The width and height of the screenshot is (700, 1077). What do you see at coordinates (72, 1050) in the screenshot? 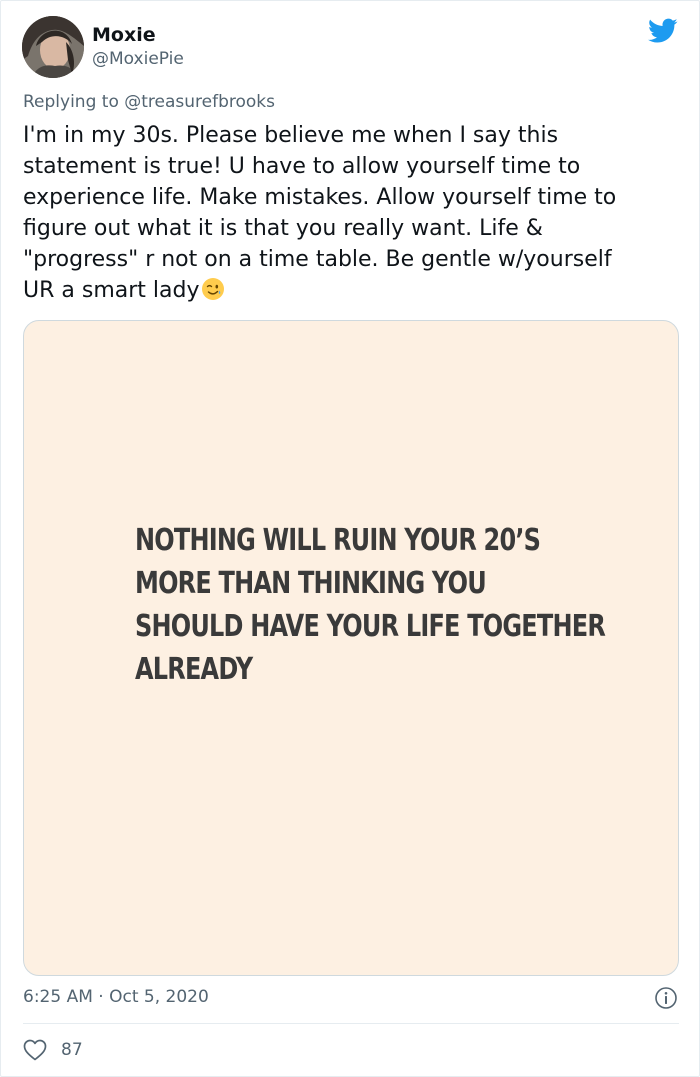
I see `like-count: 87` at bounding box center [72, 1050].